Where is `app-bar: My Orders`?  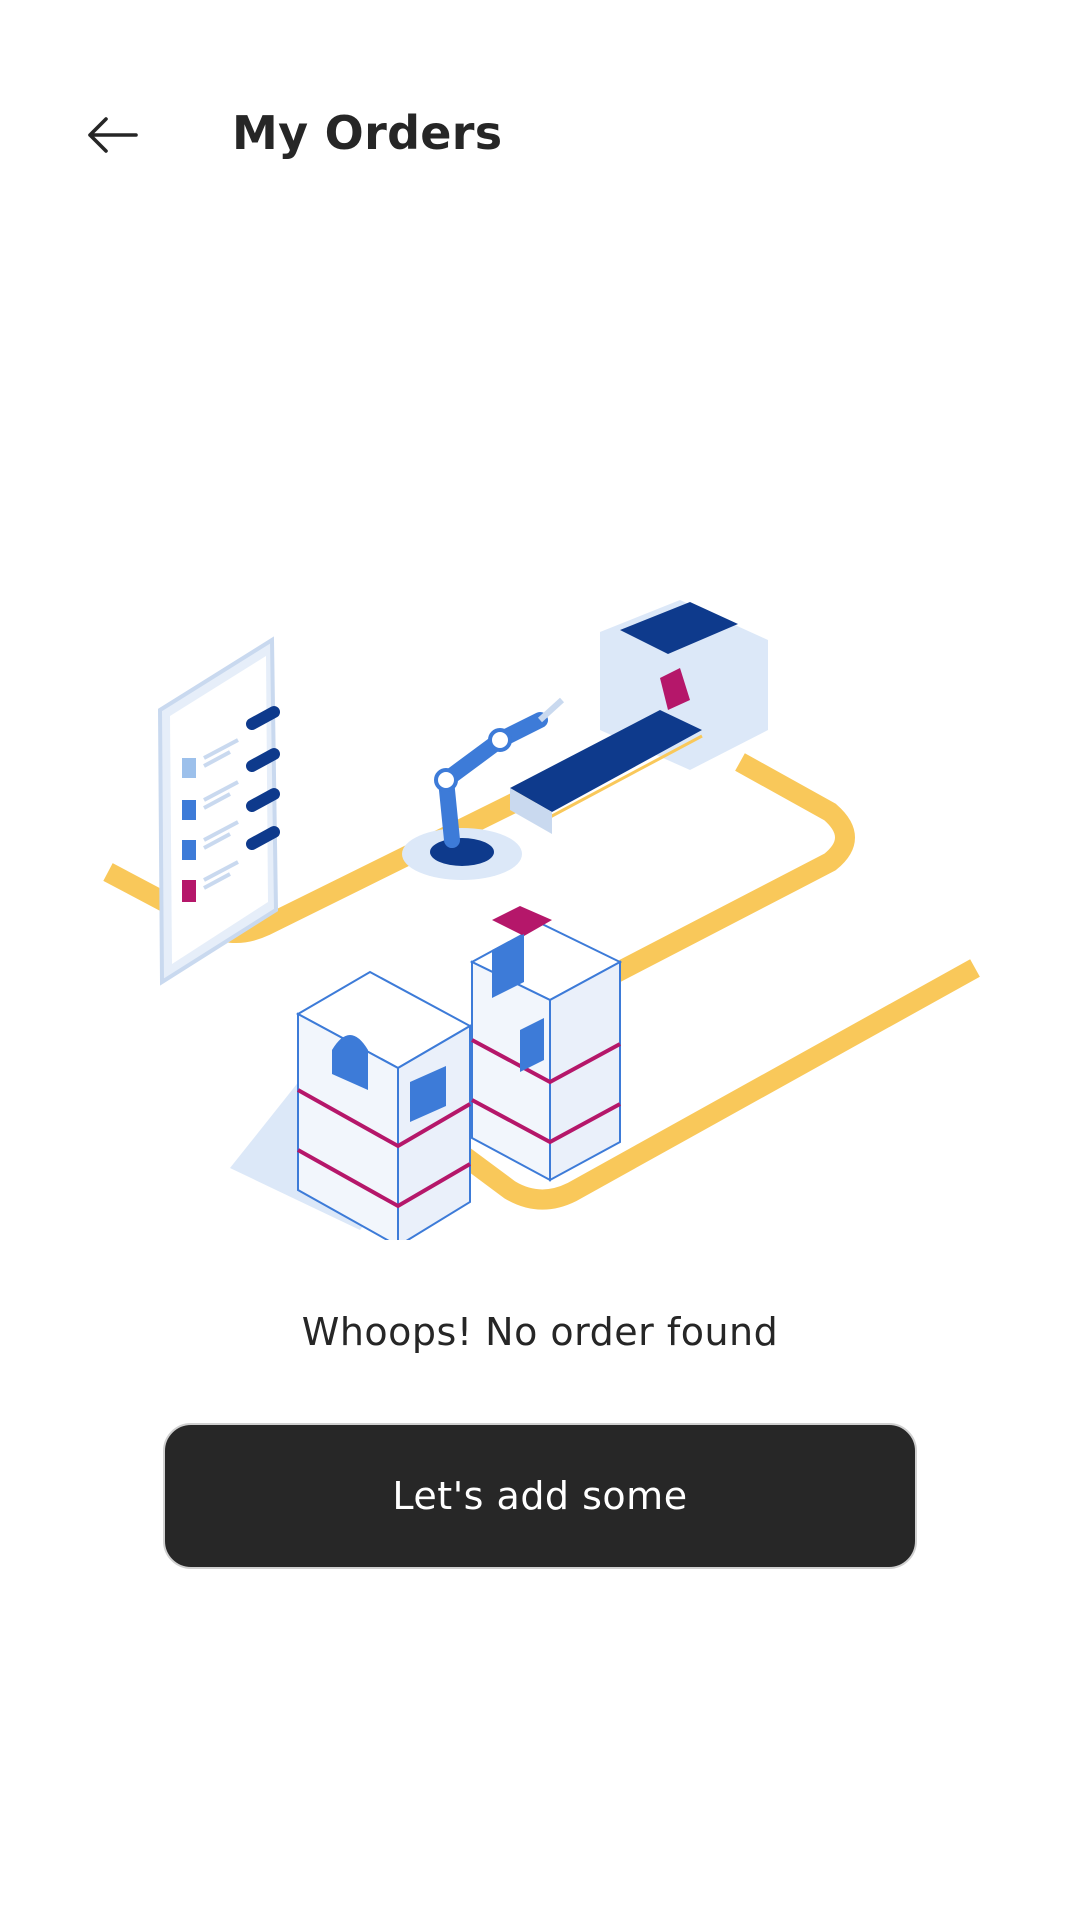
app-bar: My Orders is located at coordinates (540, 135).